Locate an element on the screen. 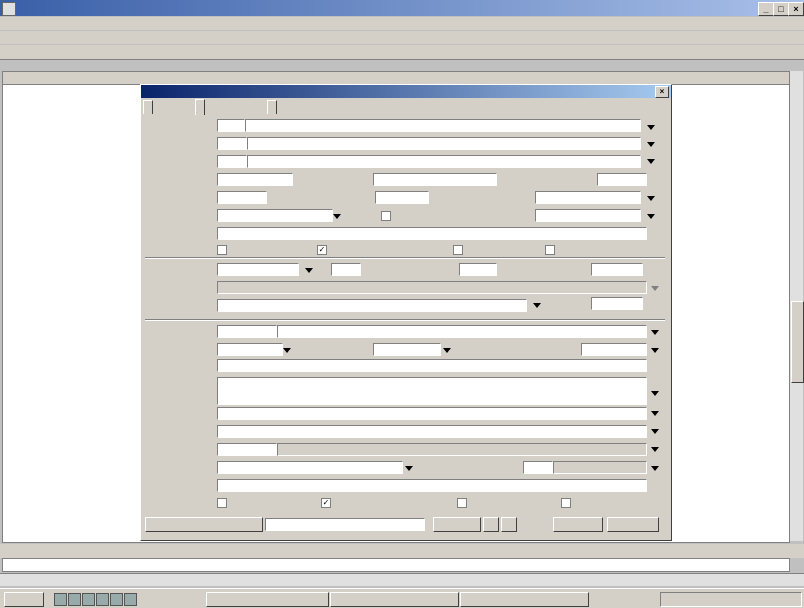 This screenshot has width=804, height=608. code-field is located at coordinates (231, 125).